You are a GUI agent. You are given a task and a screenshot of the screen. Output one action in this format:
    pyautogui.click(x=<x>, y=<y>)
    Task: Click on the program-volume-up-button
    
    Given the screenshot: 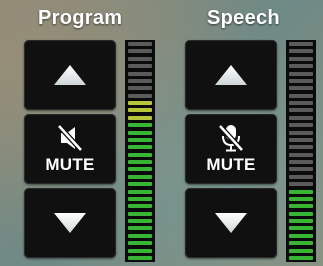 What is the action you would take?
    pyautogui.click(x=70, y=75)
    